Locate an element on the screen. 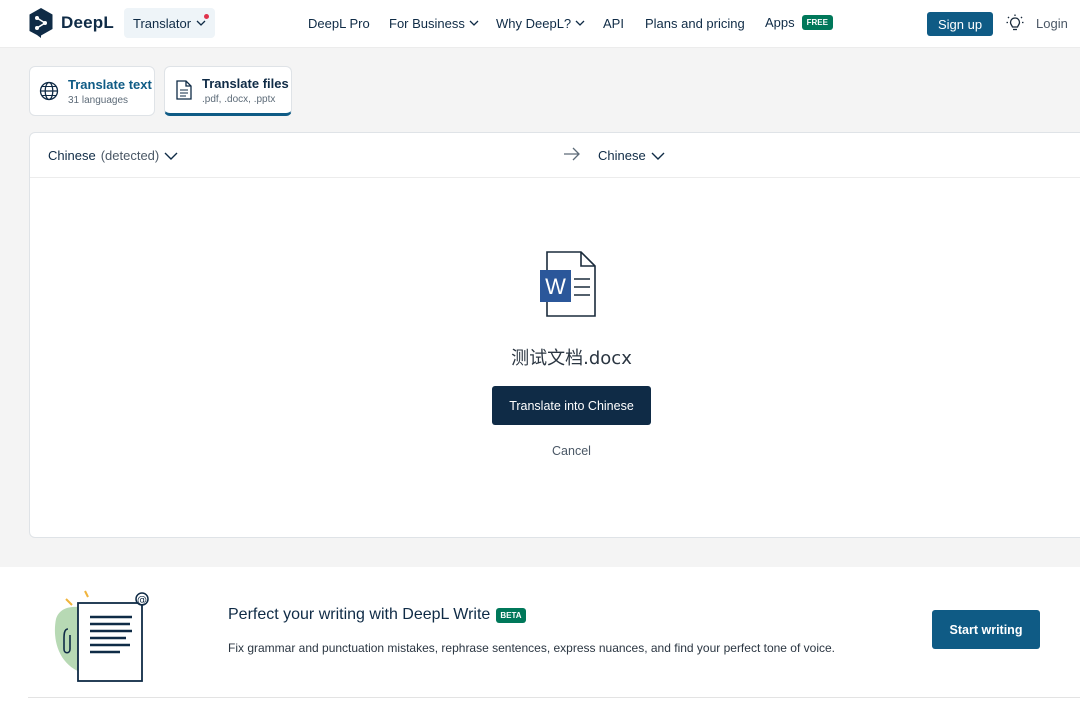  deepl-logo: DeepL is located at coordinates (71, 23).